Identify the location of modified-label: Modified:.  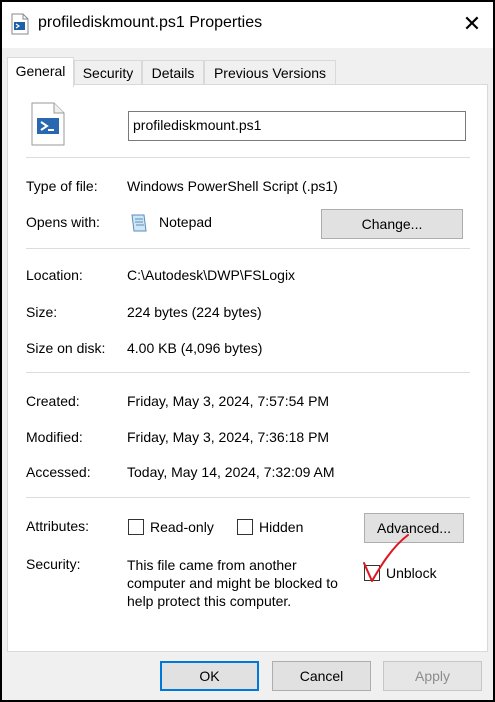
(54, 437).